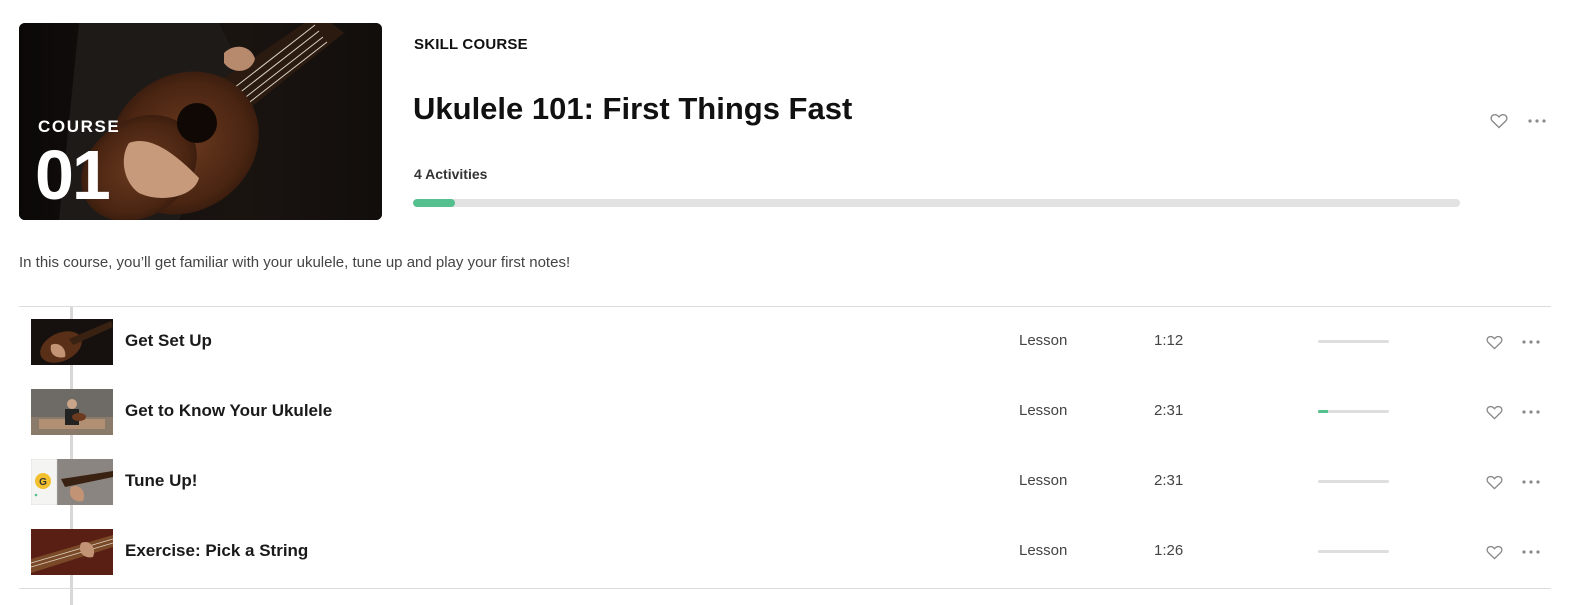 This screenshot has width=1591, height=605. What do you see at coordinates (216, 551) in the screenshot?
I see `lesson-title: Exercise: Pick a String` at bounding box center [216, 551].